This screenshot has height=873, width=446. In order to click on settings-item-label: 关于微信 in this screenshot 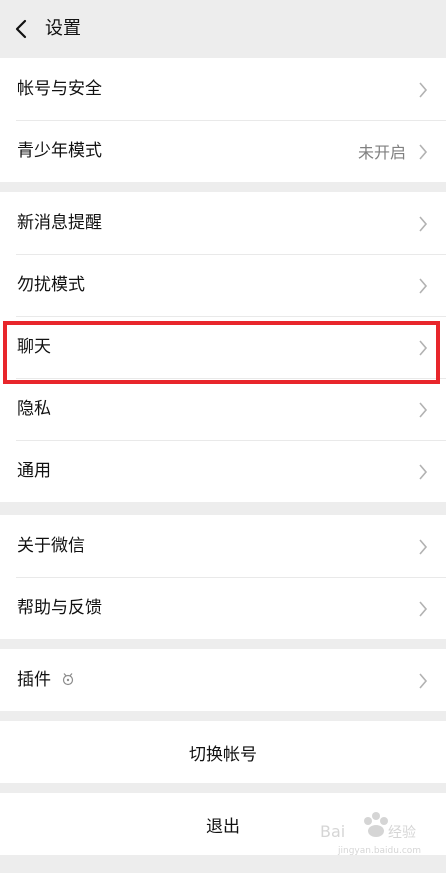, I will do `click(51, 546)`.